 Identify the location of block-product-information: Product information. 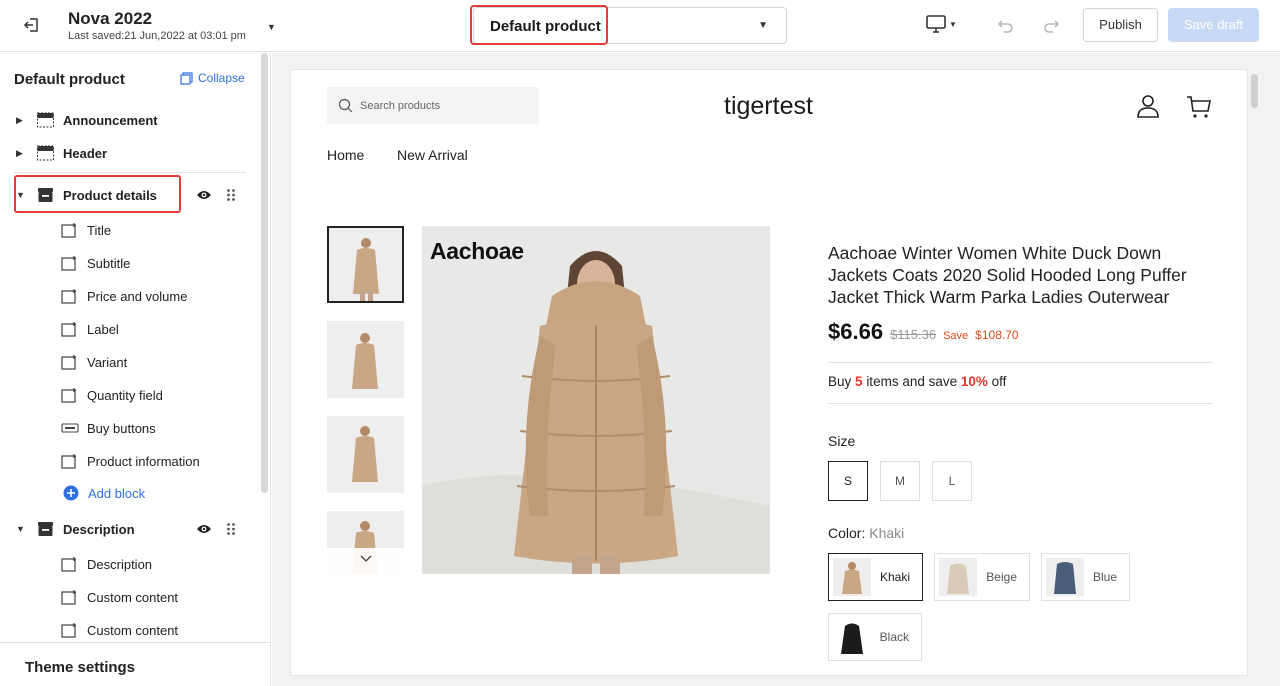
(129, 461).